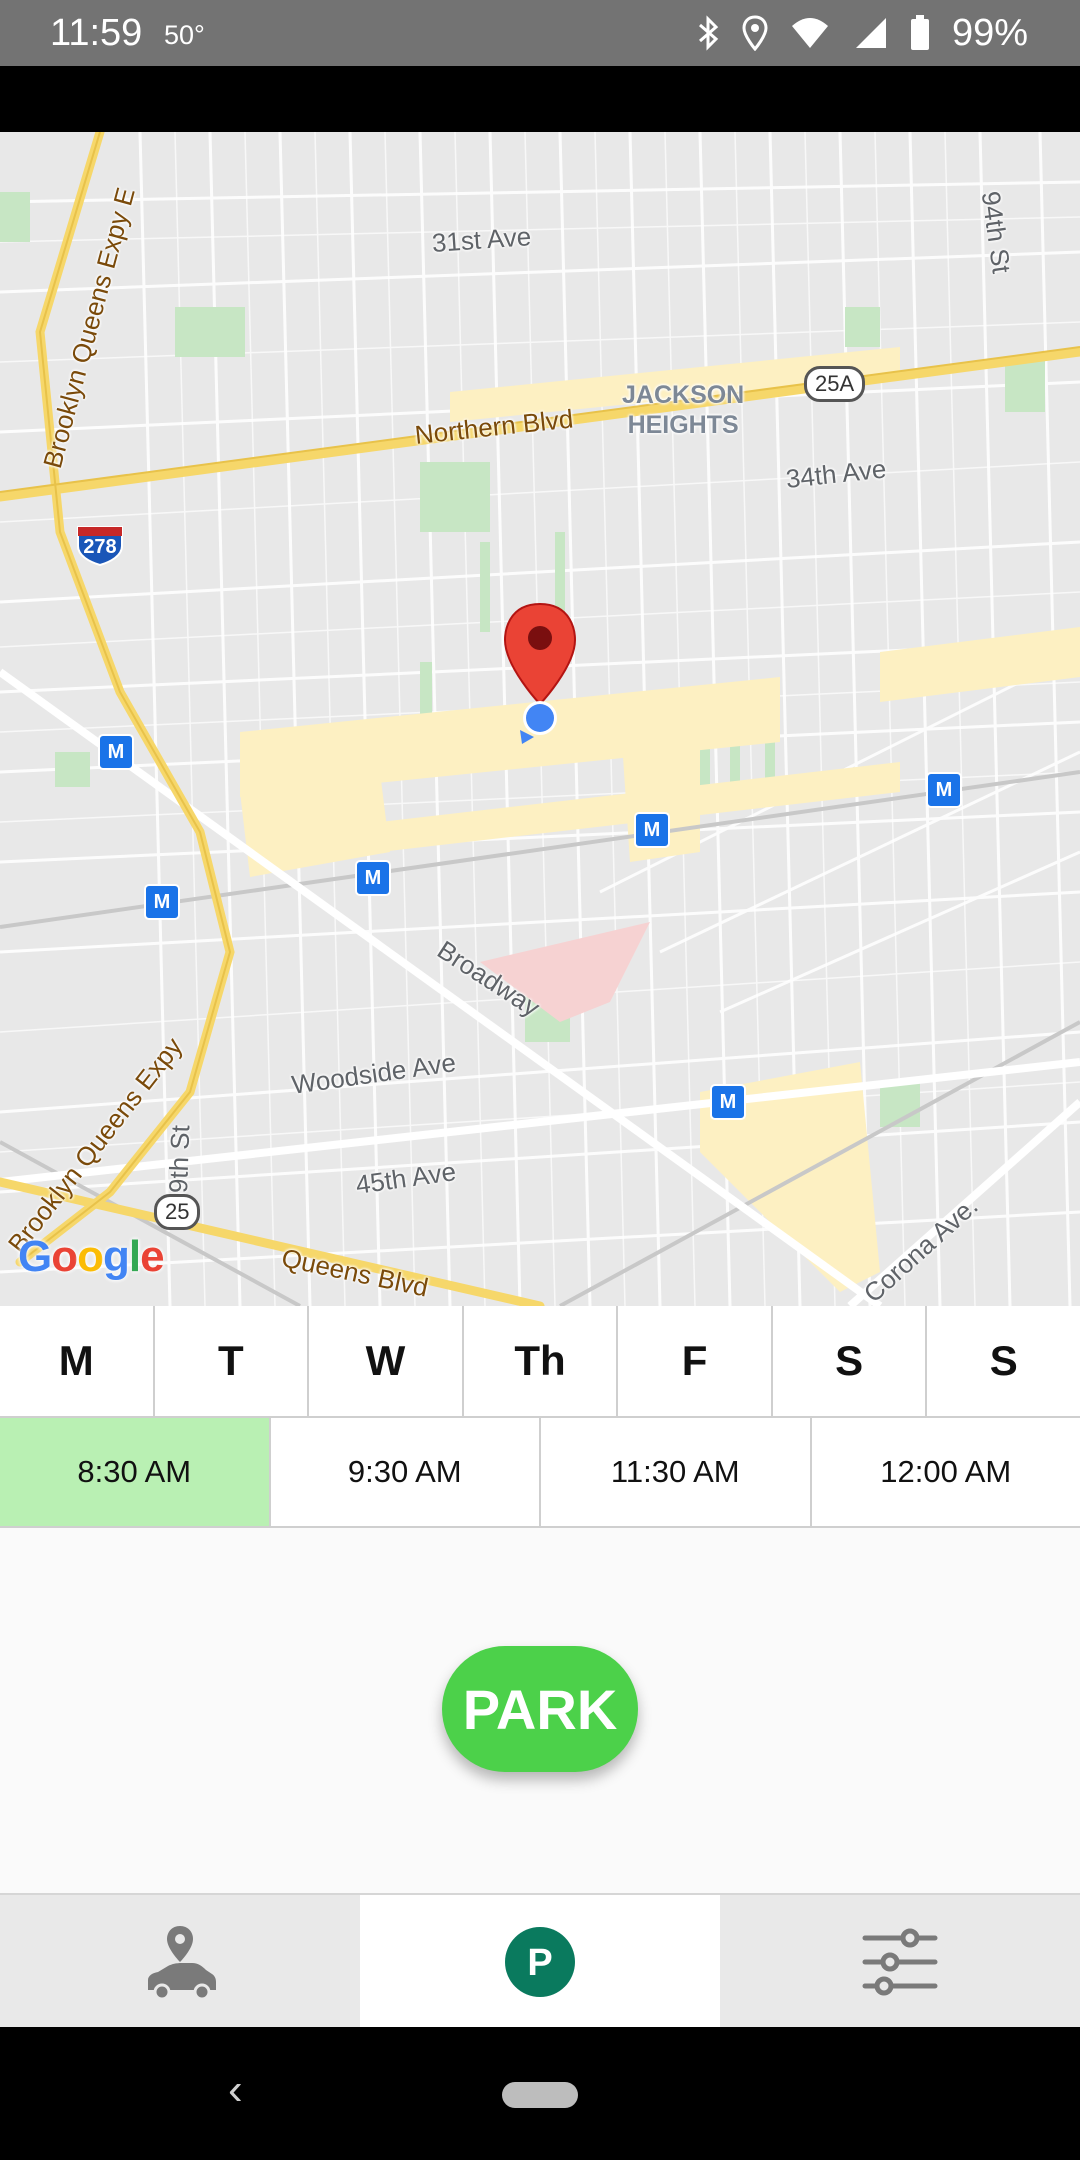 The height and width of the screenshot is (2160, 1080). Describe the element at coordinates (386, 1361) in the screenshot. I see `day-wednesday: W` at that location.